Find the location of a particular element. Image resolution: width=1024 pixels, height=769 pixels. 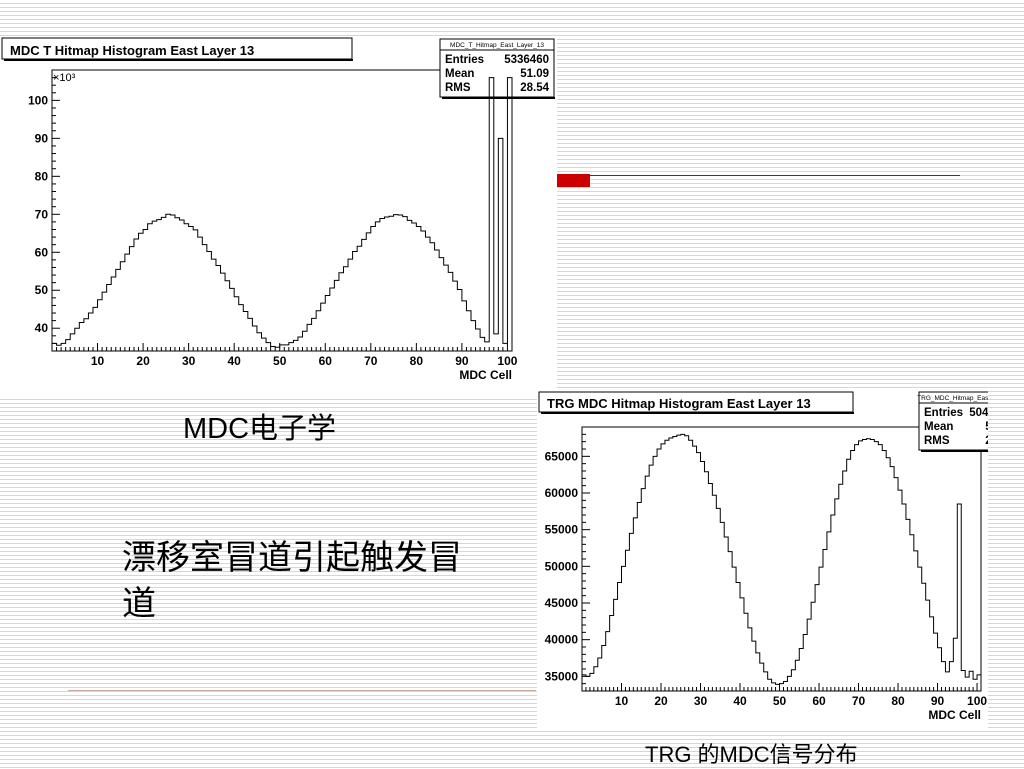

trg-x-tick-label: 100 is located at coordinates (977, 701).